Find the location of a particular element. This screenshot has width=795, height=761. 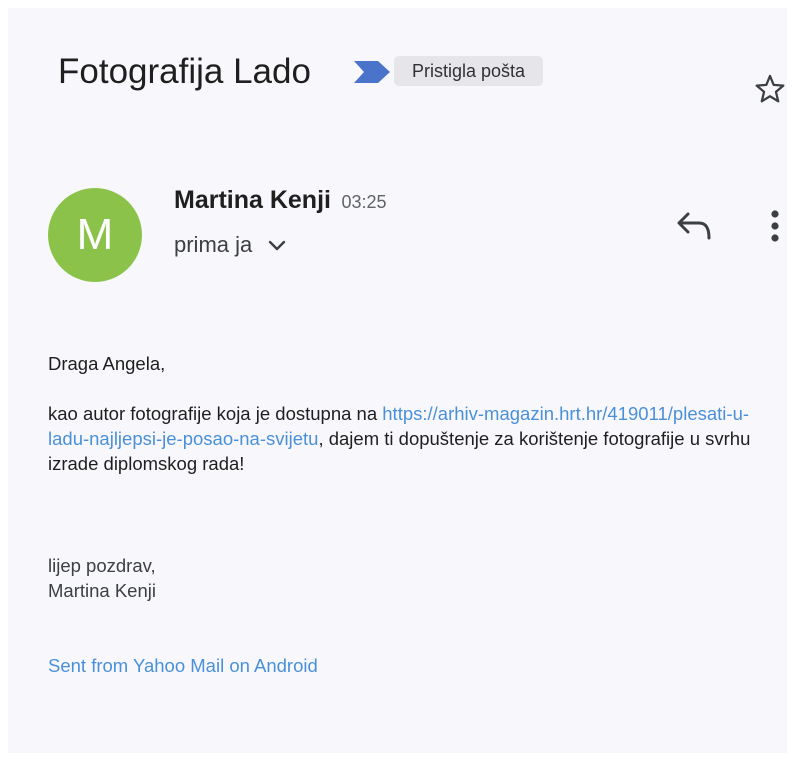

star-icon is located at coordinates (770, 89).